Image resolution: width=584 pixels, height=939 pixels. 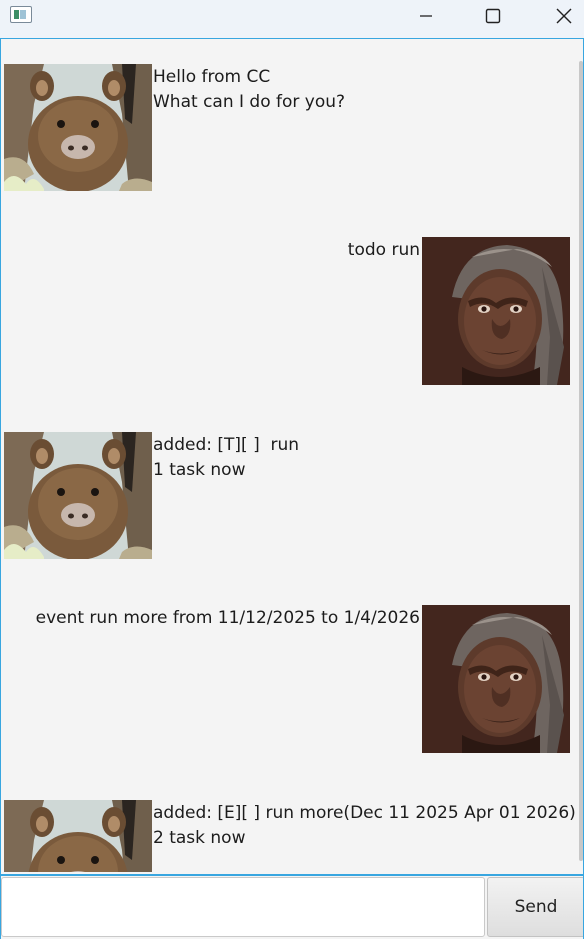 I want to click on message-line: What can I do for you?, so click(x=249, y=101).